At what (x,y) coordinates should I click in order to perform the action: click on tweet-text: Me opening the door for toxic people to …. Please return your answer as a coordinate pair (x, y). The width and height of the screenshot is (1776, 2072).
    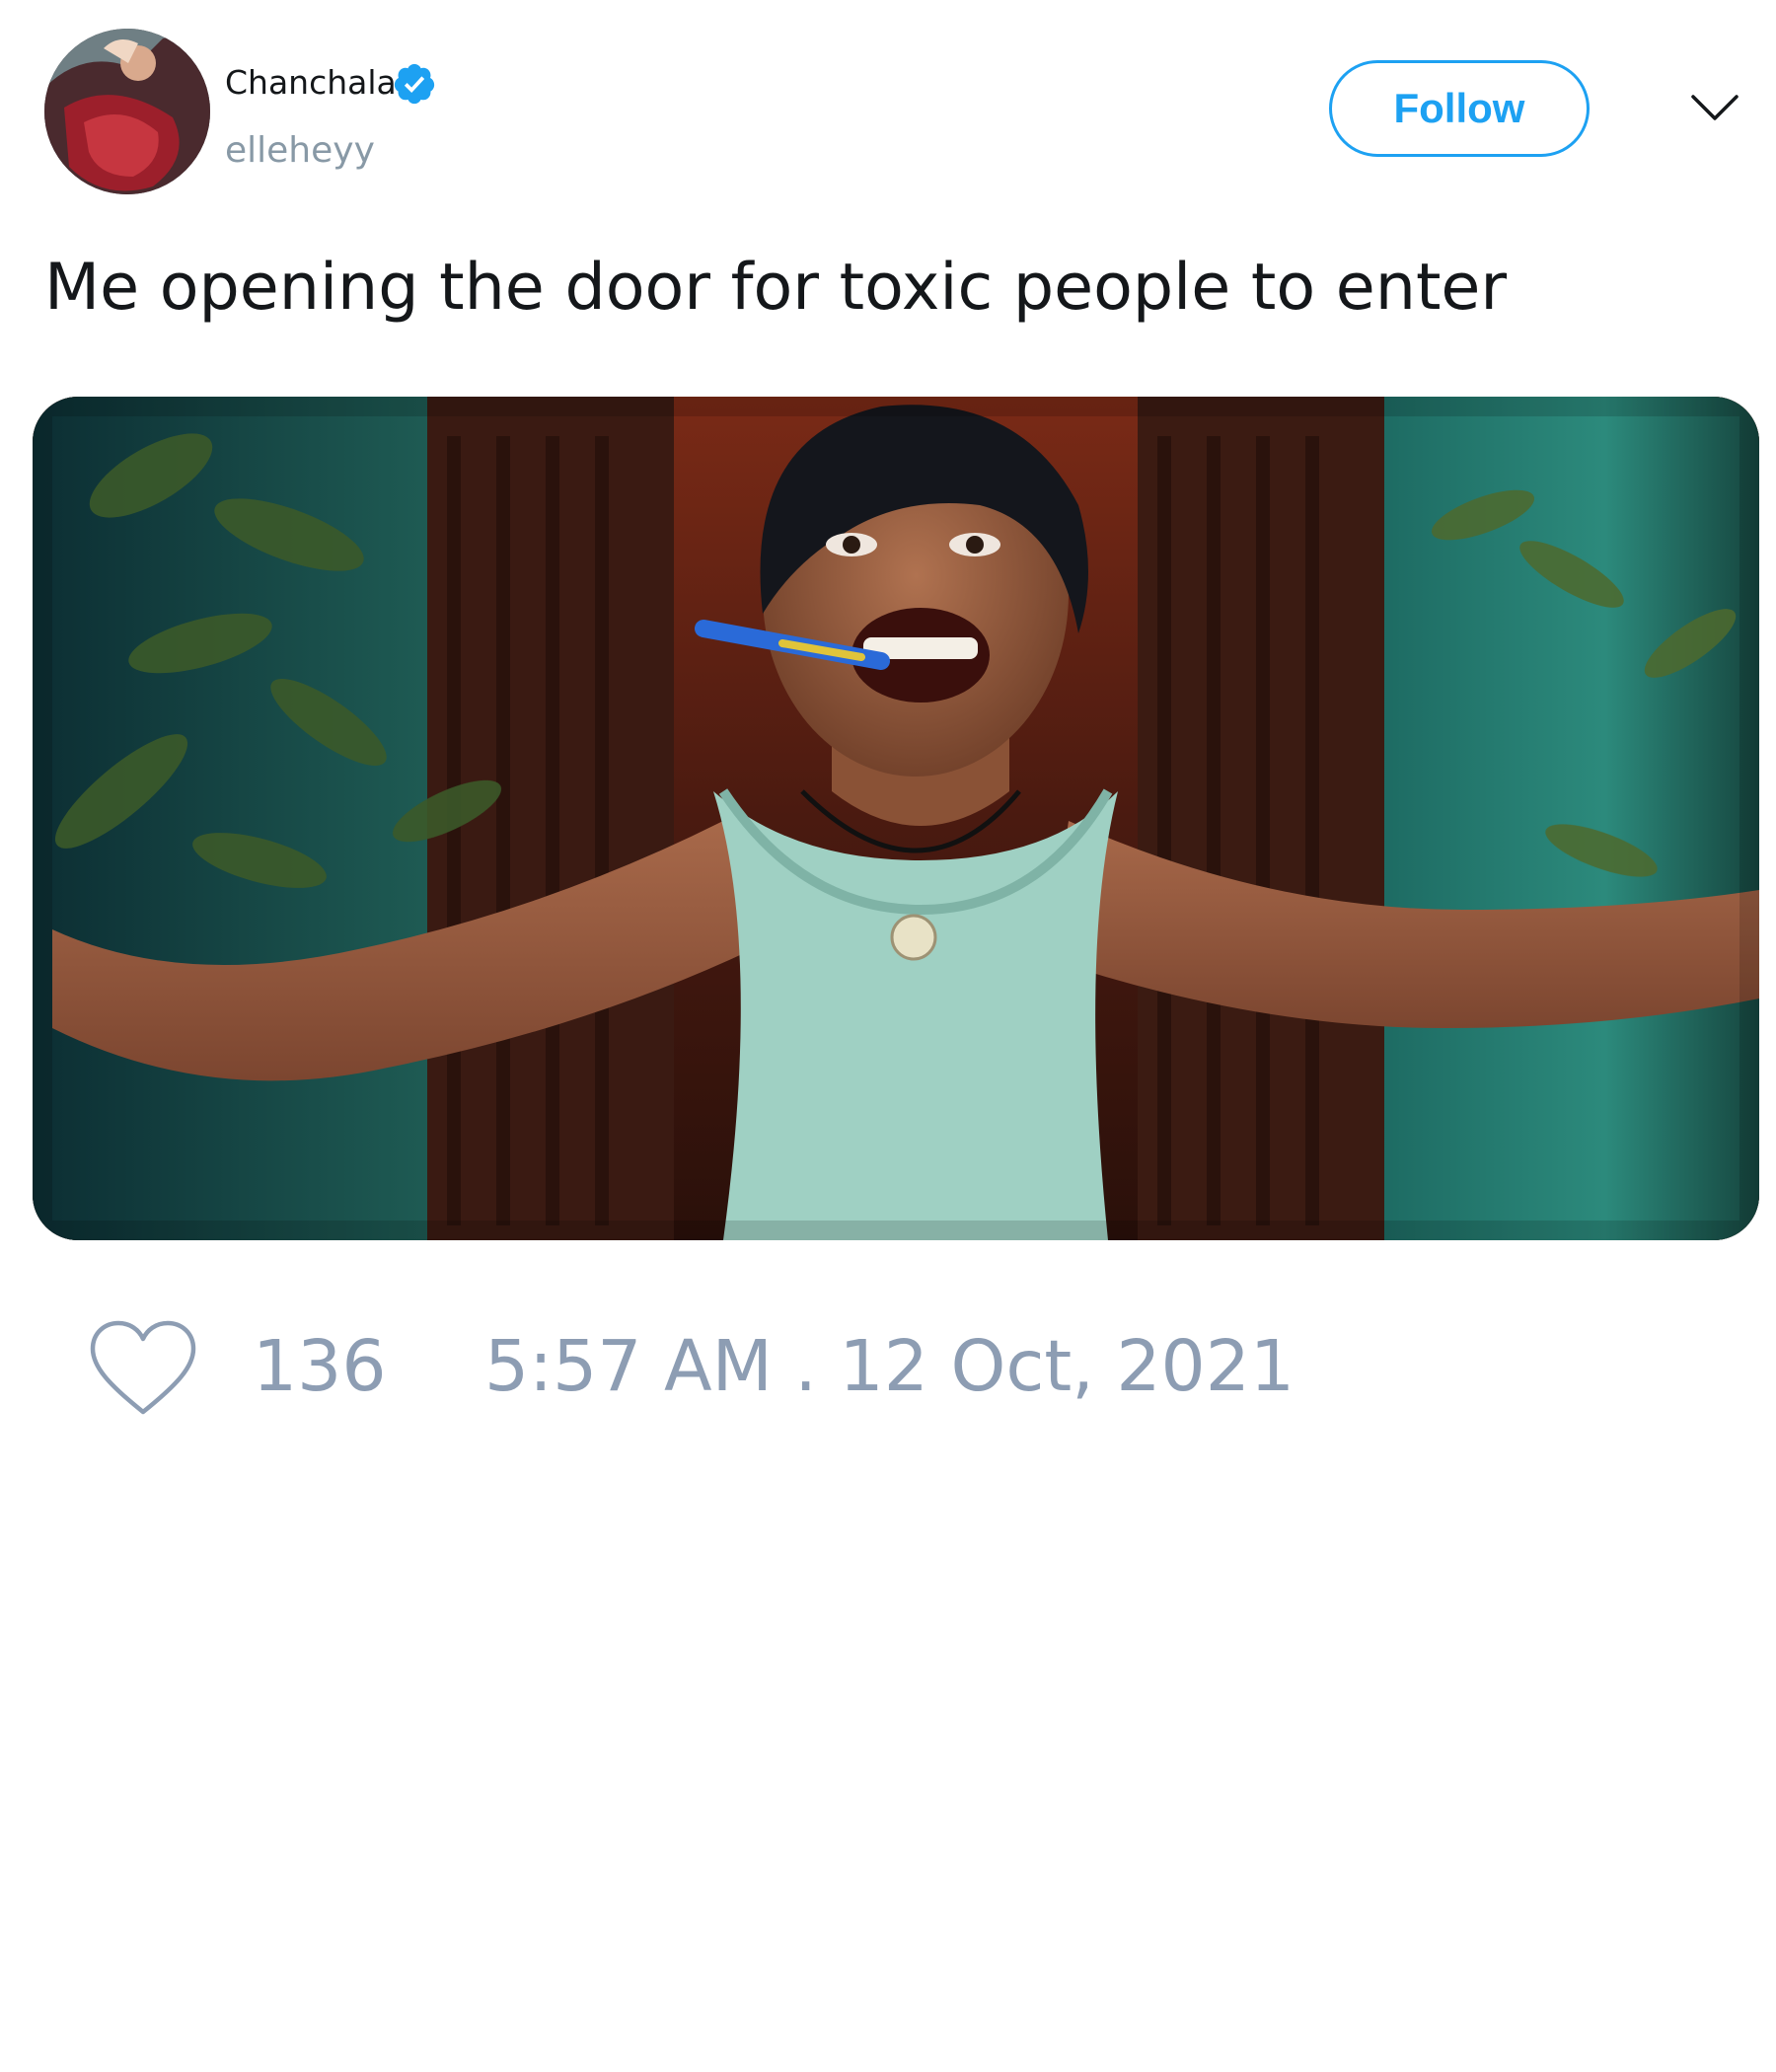
    Looking at the image, I should click on (776, 288).